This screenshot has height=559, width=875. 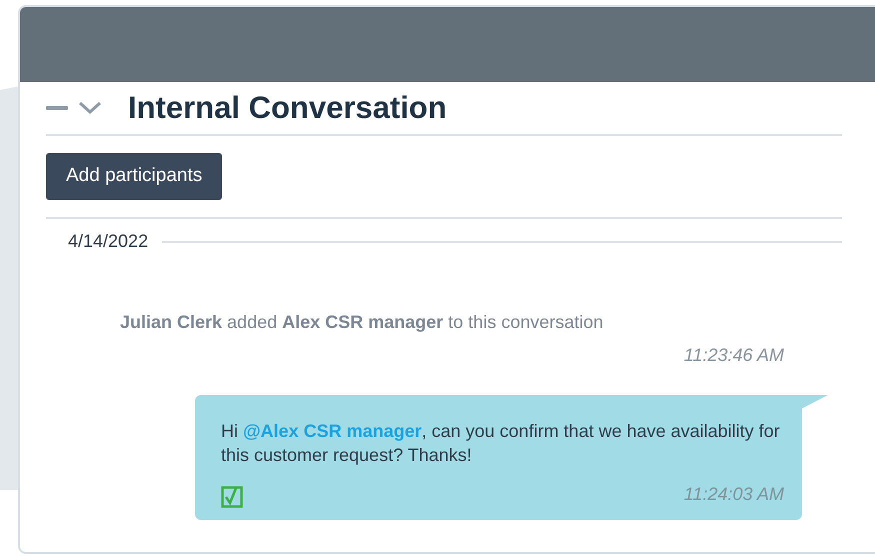 I want to click on system-message: Julian Clerk added Alex CSR manager to this conversation, so click(x=362, y=322).